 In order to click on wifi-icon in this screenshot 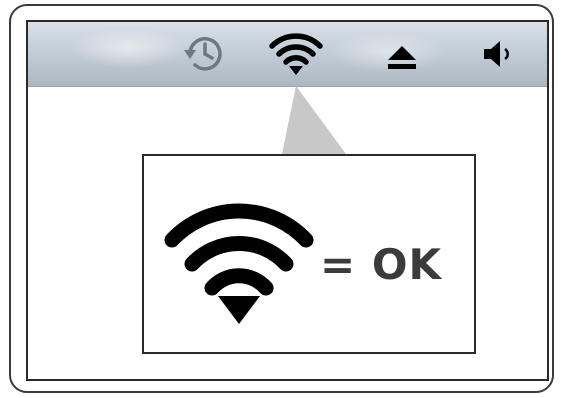, I will do `click(239, 265)`.